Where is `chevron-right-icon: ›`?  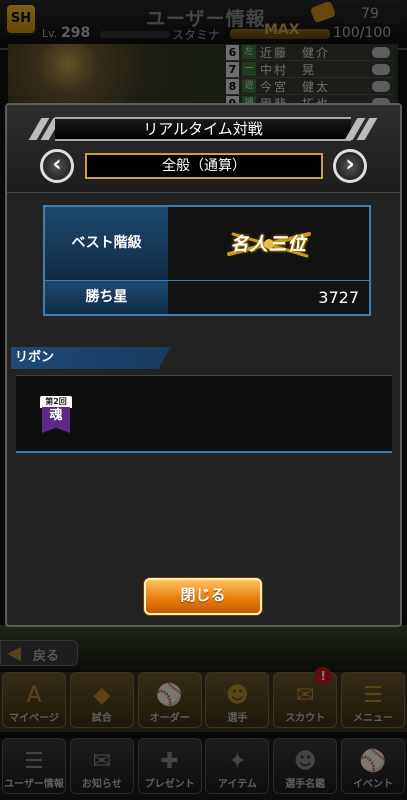 chevron-right-icon: › is located at coordinates (350, 164).